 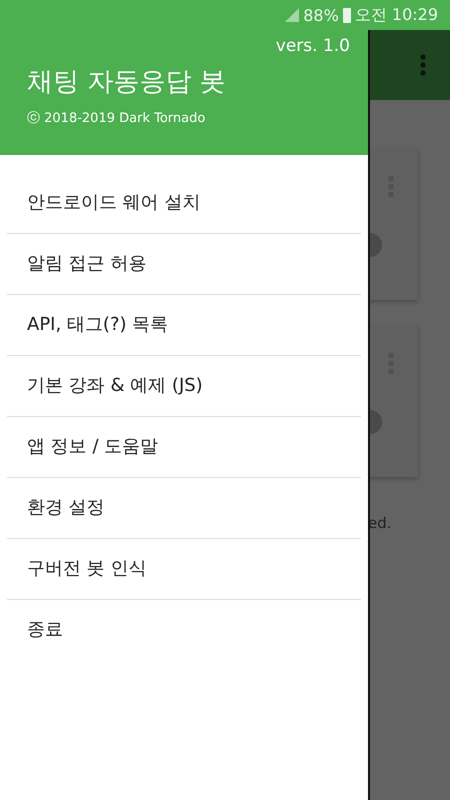 I want to click on app-title: 채팅 자동응답 봇, so click(x=127, y=82).